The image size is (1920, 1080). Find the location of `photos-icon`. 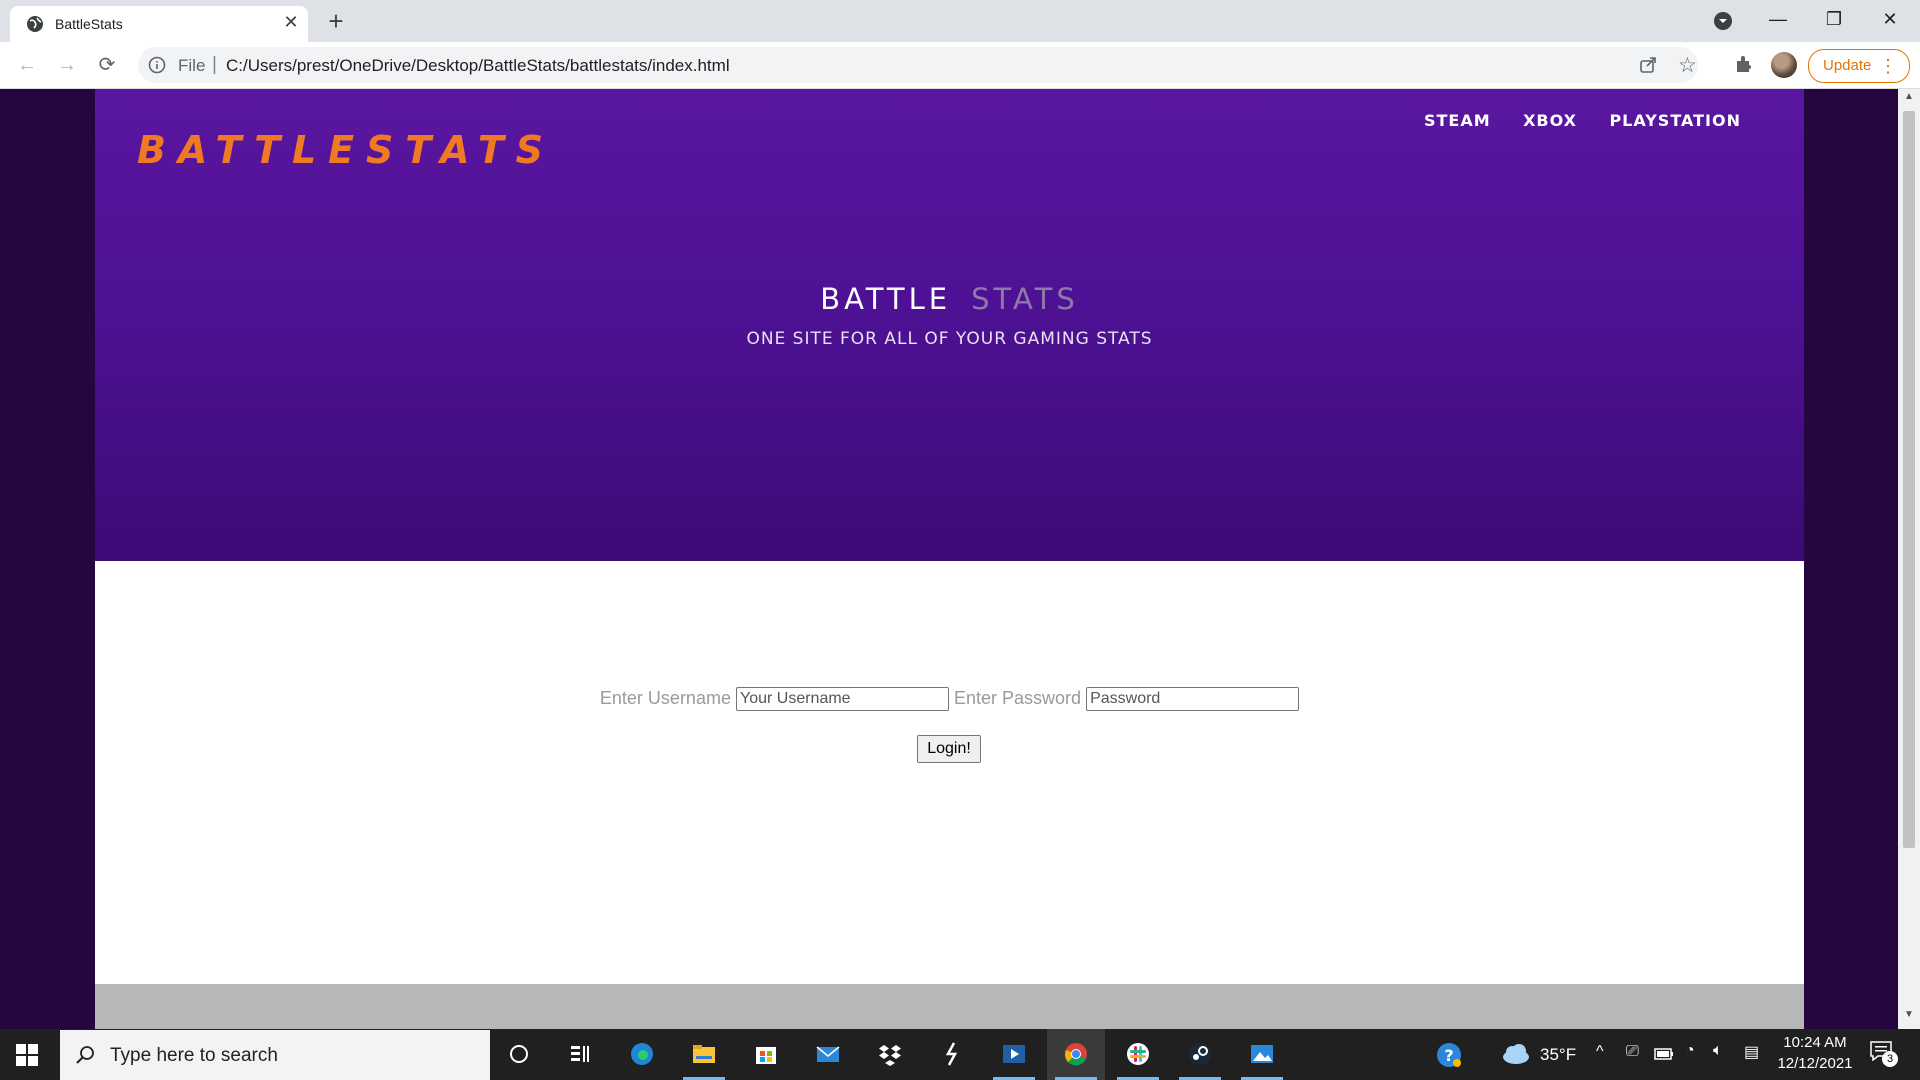

photos-icon is located at coordinates (1262, 1054).